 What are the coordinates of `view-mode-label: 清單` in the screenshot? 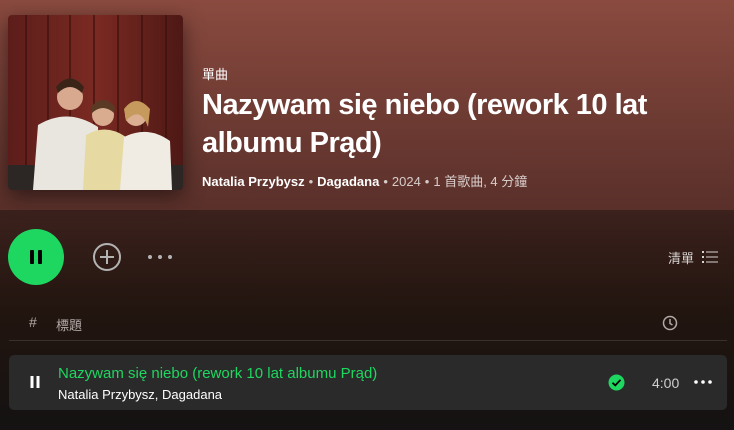 It's located at (681, 258).